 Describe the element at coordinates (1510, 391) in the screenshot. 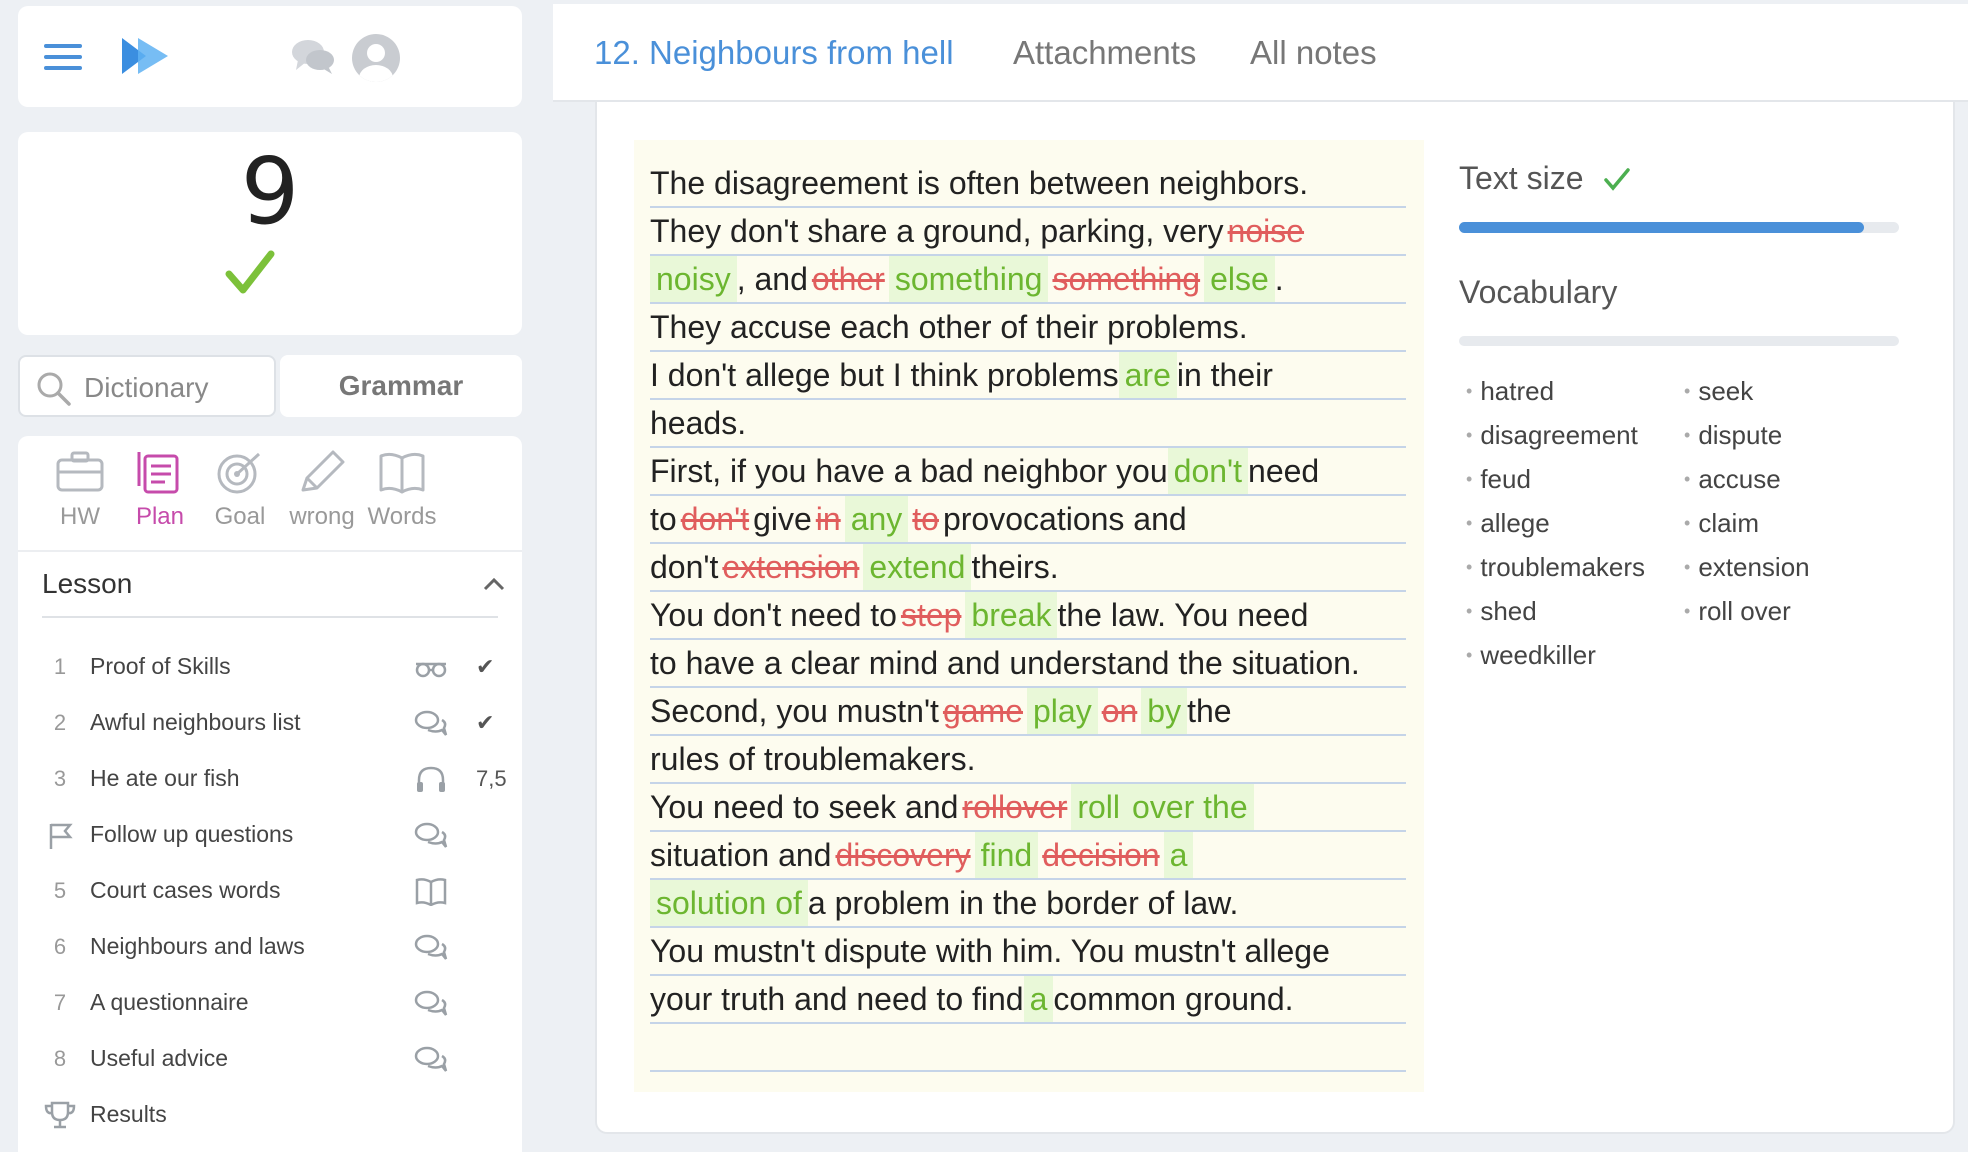

I see `vocabulary-word: hatred` at that location.